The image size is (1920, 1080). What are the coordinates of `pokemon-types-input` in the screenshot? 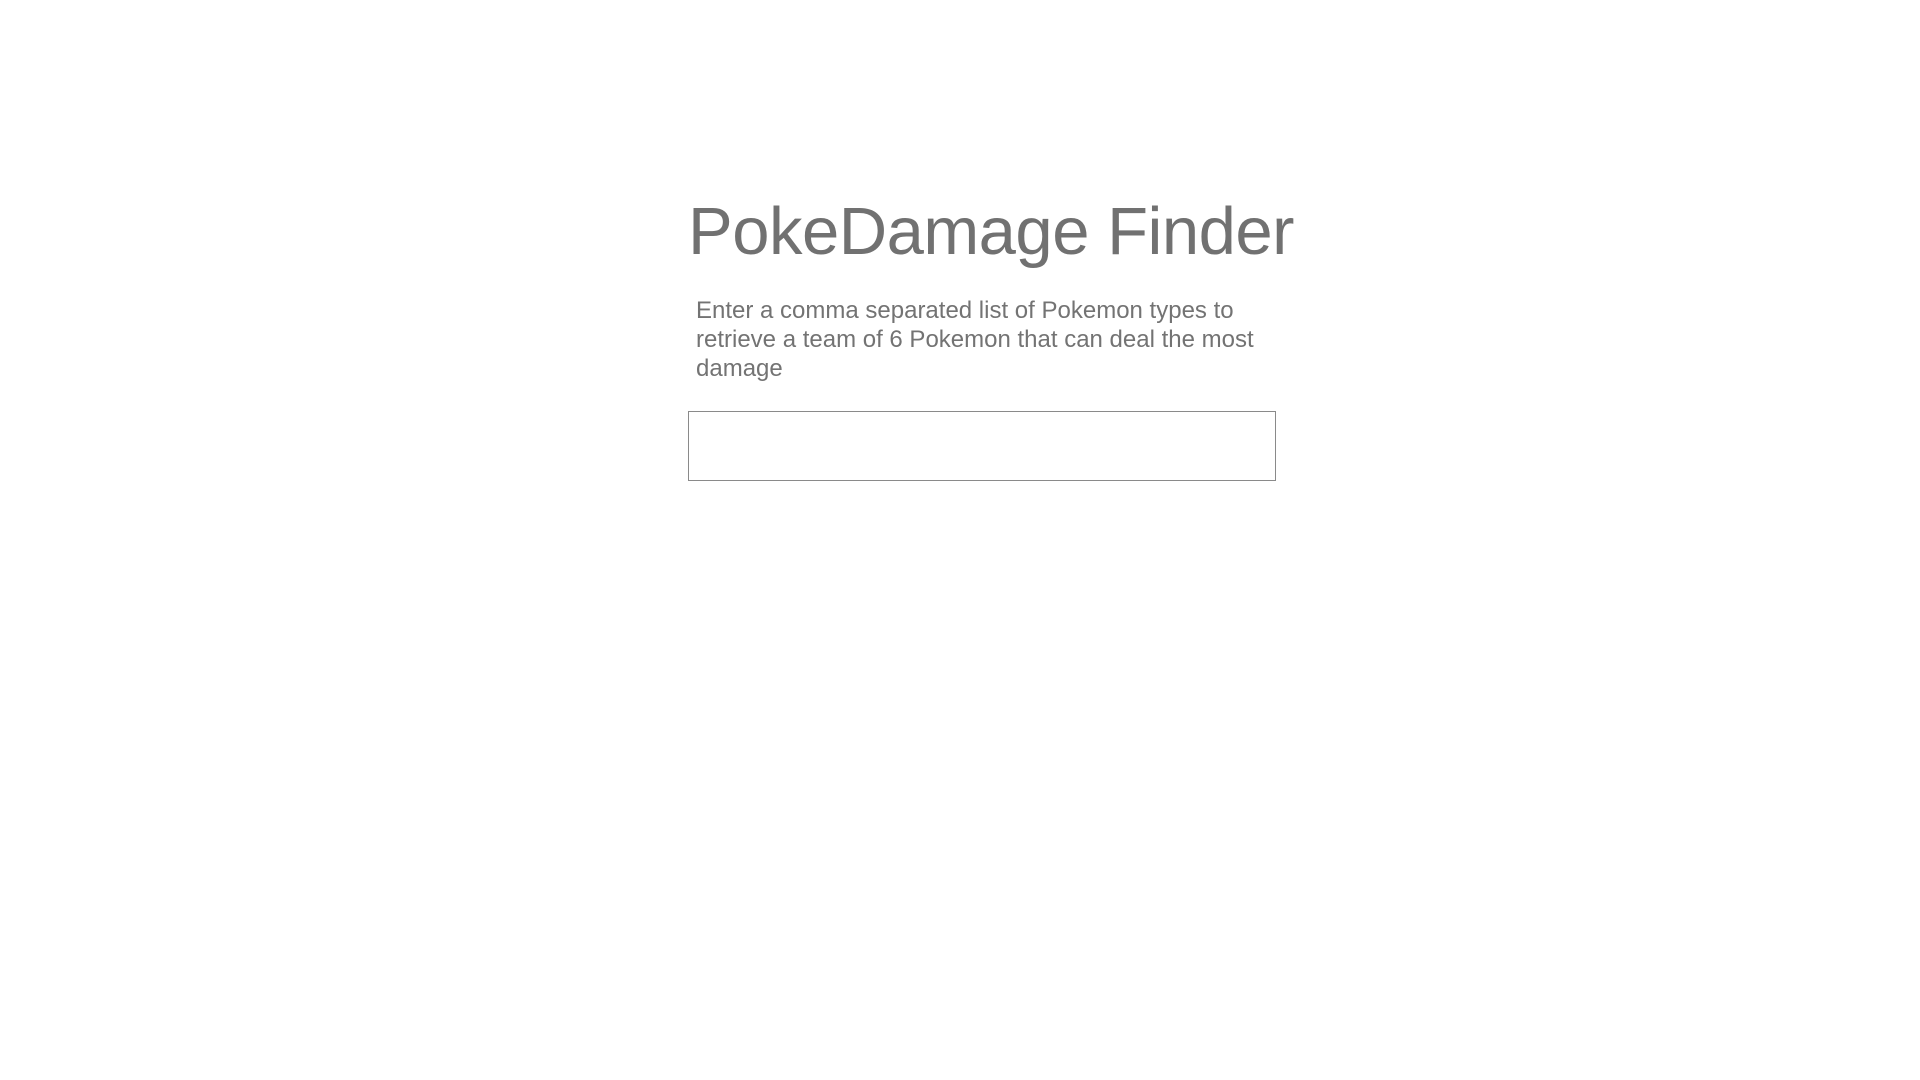 It's located at (982, 446).